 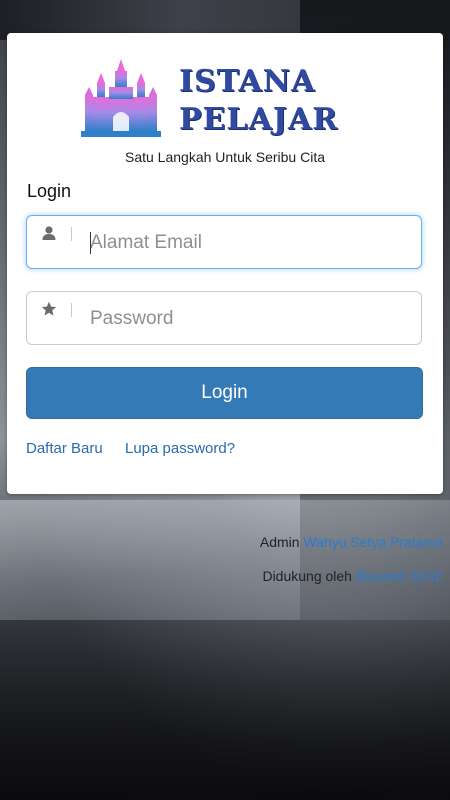 I want to click on login-button: Login, so click(x=224, y=393).